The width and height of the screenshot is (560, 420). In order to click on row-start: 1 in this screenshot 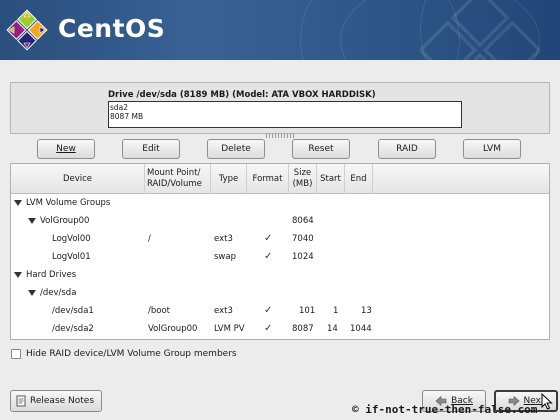, I will do `click(336, 311)`.